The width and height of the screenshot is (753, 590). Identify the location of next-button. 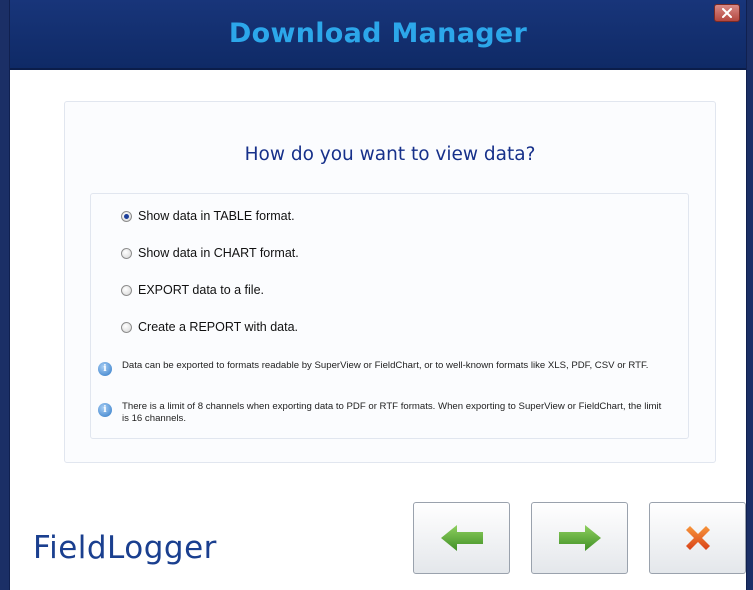
(579, 538).